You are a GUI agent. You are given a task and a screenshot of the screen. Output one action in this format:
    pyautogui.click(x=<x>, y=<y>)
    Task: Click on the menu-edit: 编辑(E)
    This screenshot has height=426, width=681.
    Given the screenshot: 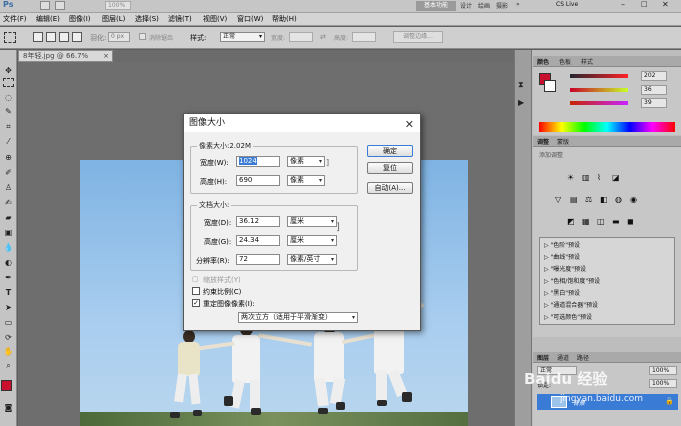 What is the action you would take?
    pyautogui.click(x=48, y=19)
    